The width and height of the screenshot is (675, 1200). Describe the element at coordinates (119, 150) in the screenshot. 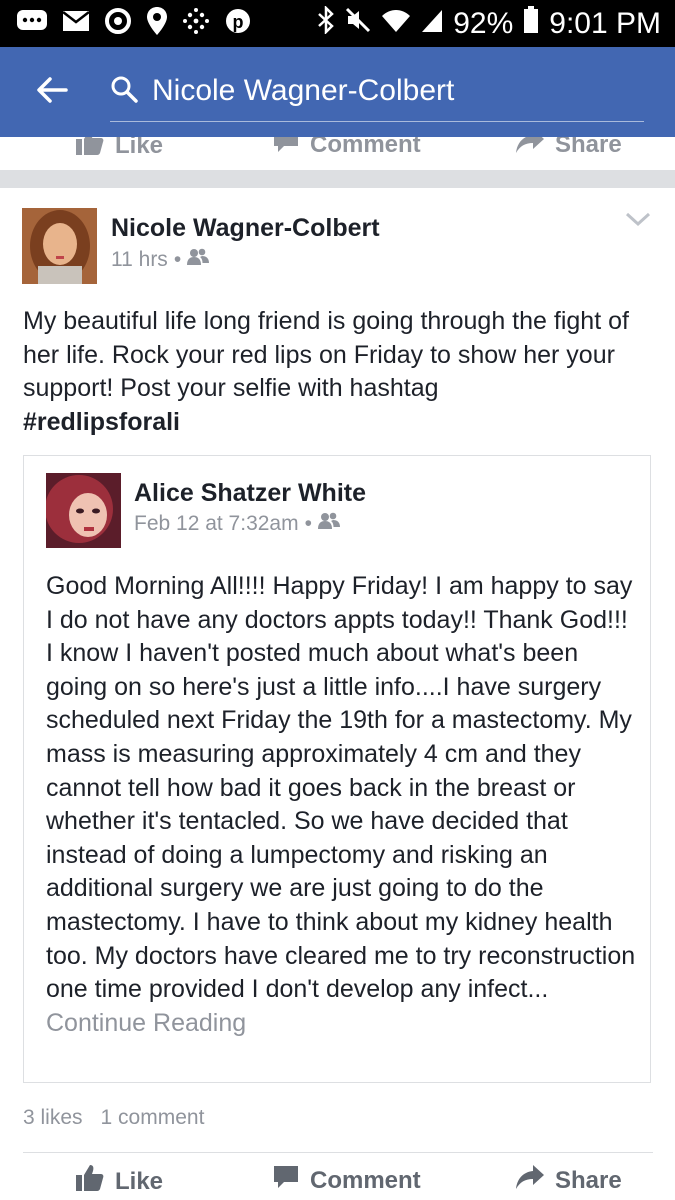

I see `previous-like-button: Like` at that location.